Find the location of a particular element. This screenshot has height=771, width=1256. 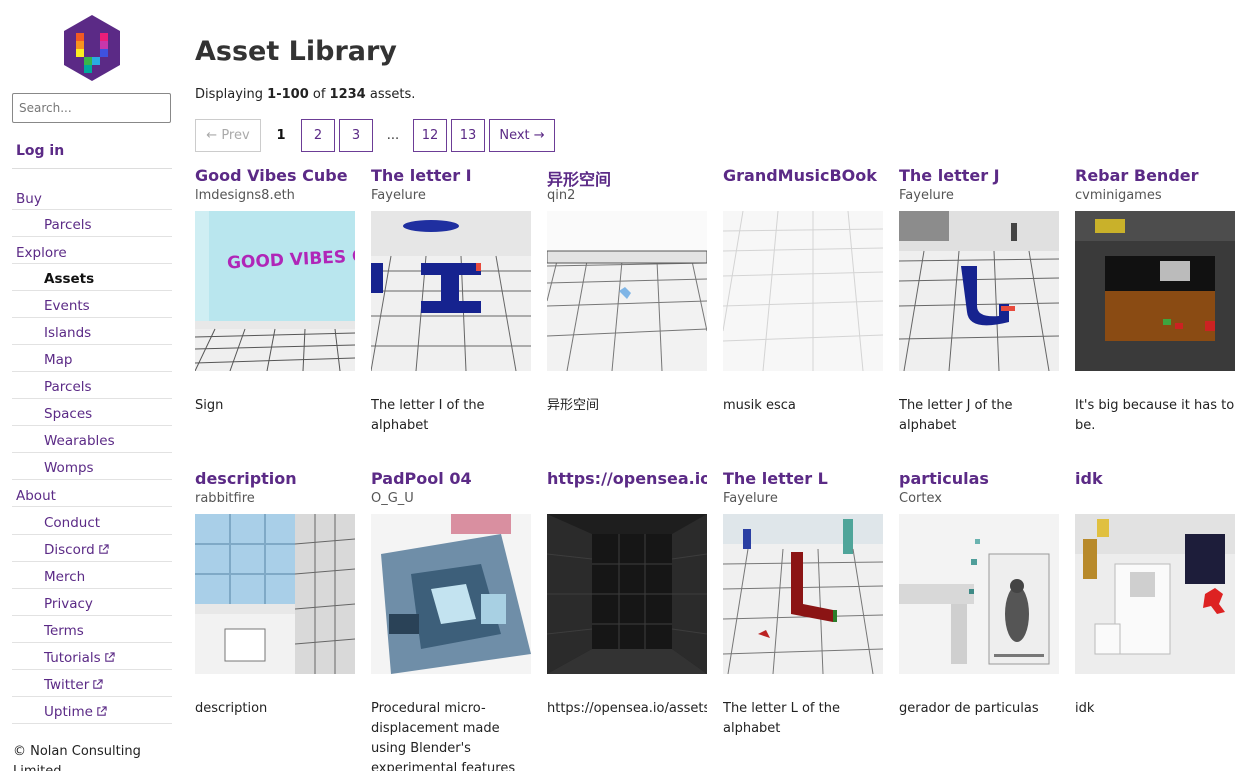

next-page-button: Next → is located at coordinates (522, 135).